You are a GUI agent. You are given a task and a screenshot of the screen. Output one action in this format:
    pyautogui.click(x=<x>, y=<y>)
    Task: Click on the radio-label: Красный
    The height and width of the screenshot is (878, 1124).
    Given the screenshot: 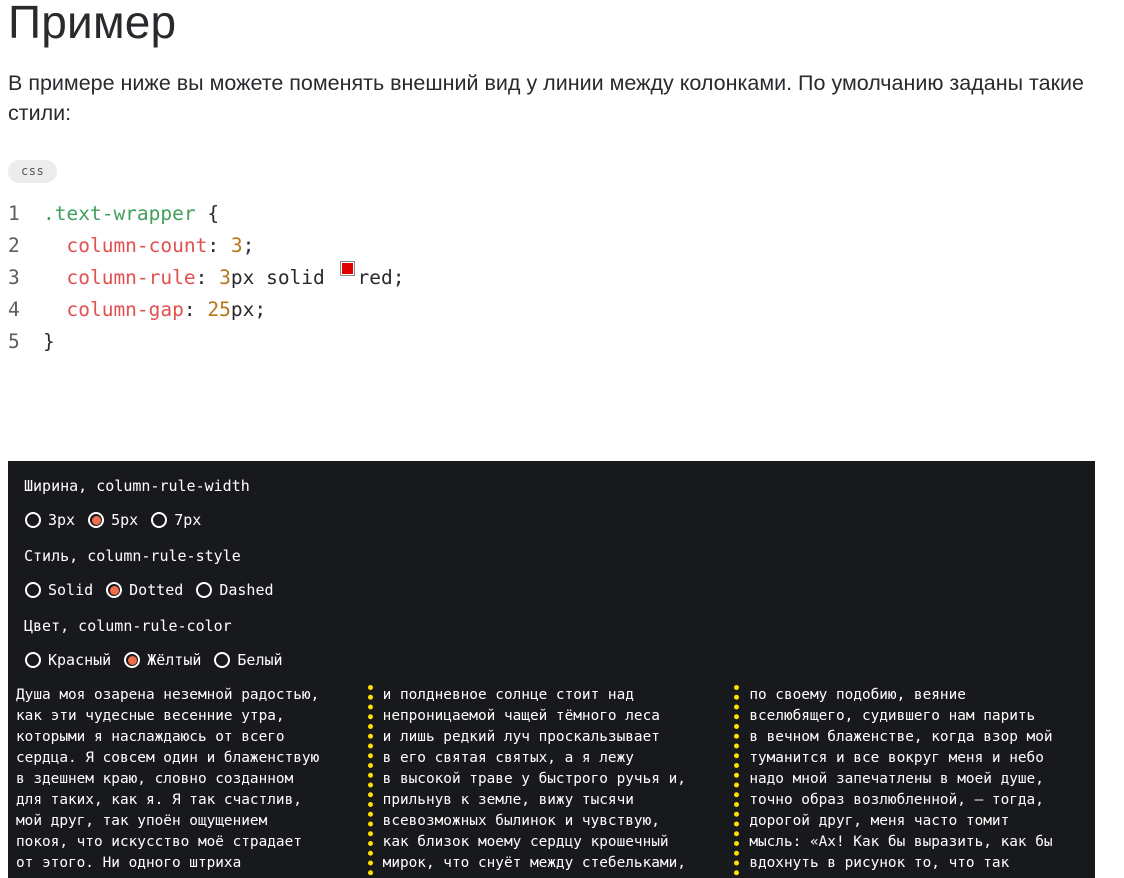 What is the action you would take?
    pyautogui.click(x=80, y=660)
    